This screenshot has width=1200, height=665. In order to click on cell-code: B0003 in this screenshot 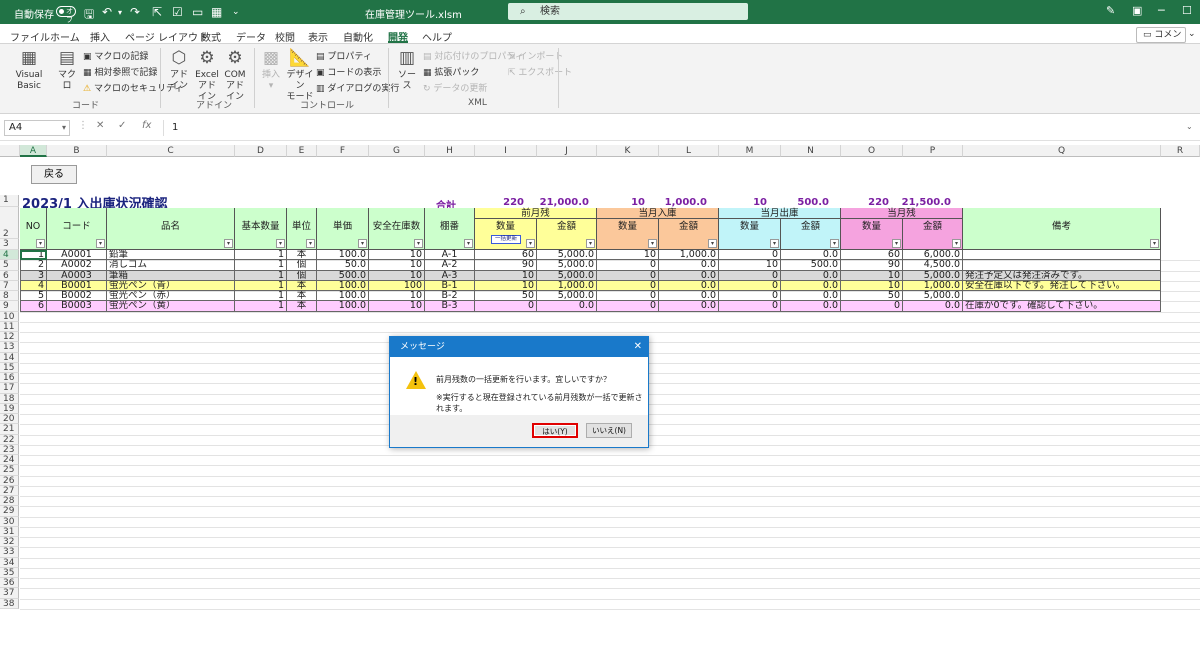, I will do `click(77, 306)`.